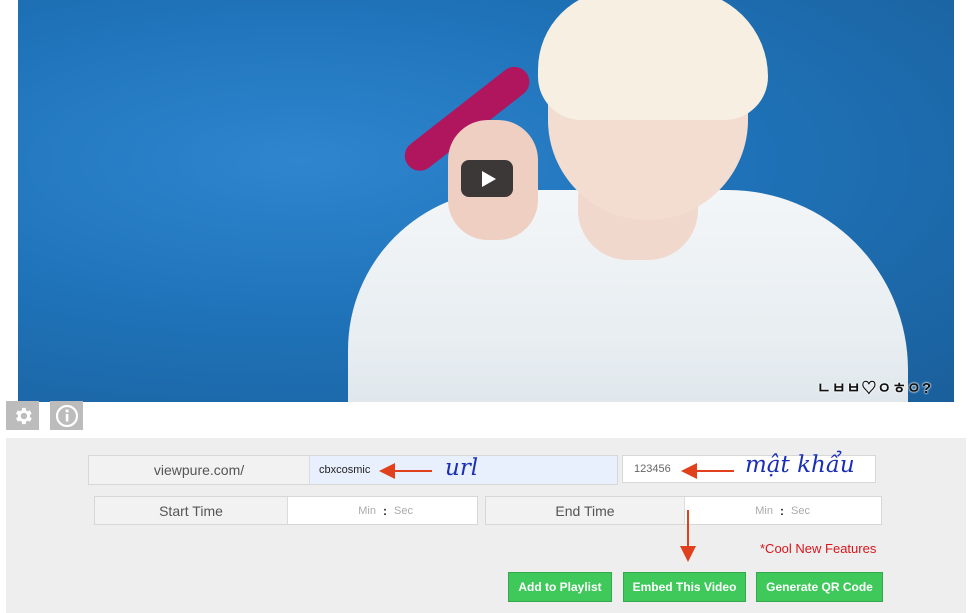 This screenshot has width=973, height=613. I want to click on cool-features-note: *Cool New Features, so click(818, 548).